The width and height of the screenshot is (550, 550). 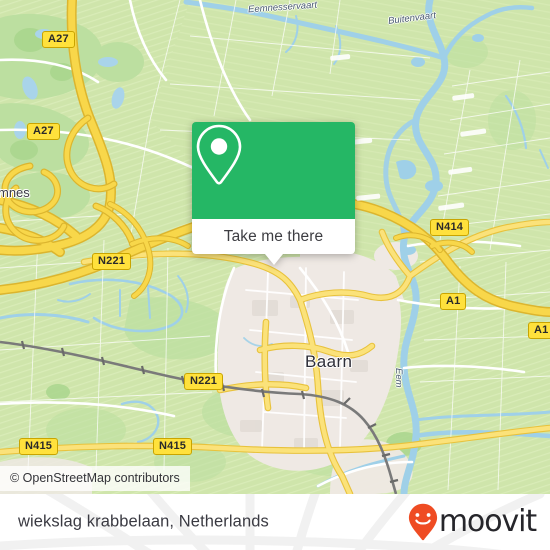 I want to click on take-me-there-label: Take me there, so click(x=273, y=236).